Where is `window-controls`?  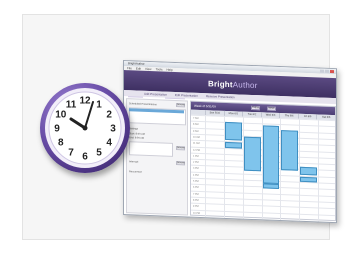 window-controls is located at coordinates (327, 71).